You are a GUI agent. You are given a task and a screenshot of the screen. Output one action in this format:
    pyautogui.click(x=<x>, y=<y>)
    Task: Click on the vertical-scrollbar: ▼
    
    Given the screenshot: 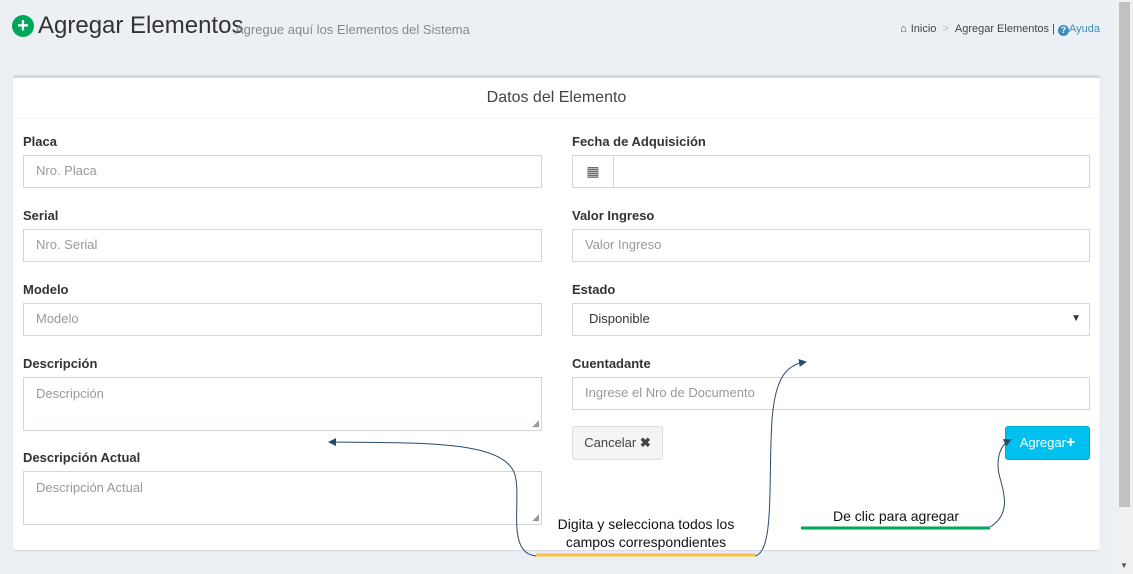 What is the action you would take?
    pyautogui.click(x=1124, y=287)
    